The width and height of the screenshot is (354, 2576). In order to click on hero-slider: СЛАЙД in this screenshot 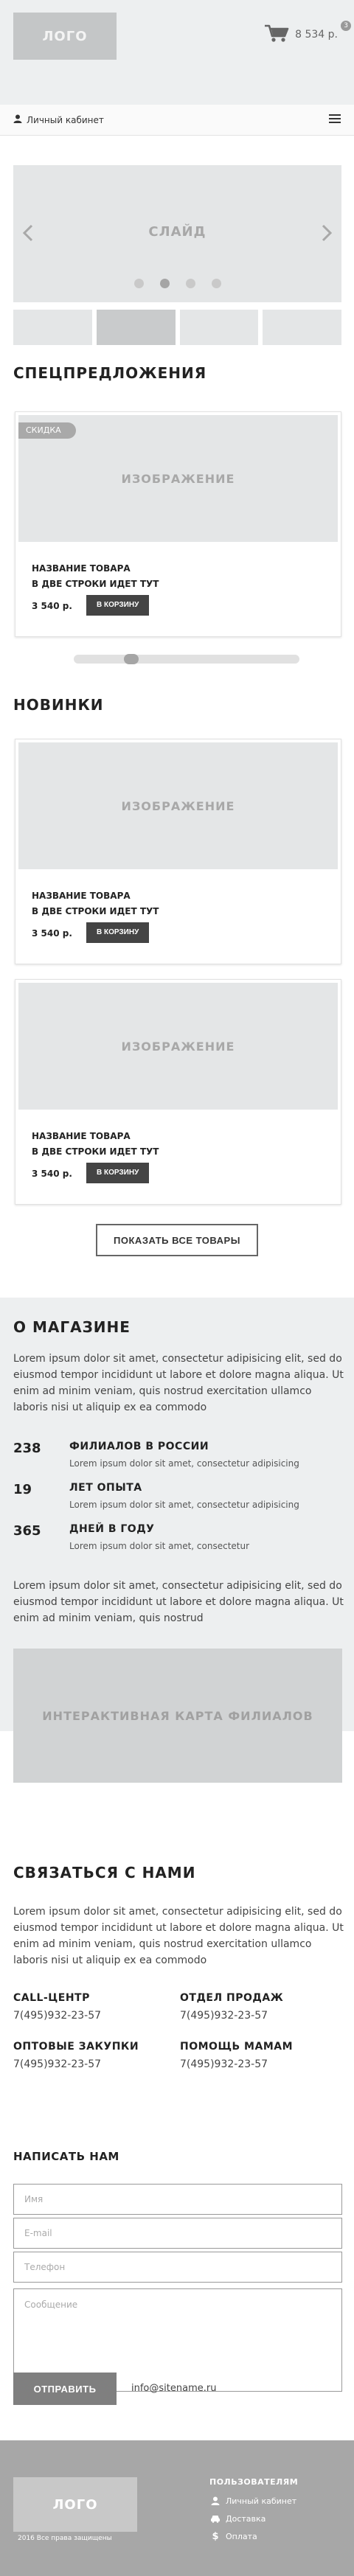, I will do `click(177, 234)`.